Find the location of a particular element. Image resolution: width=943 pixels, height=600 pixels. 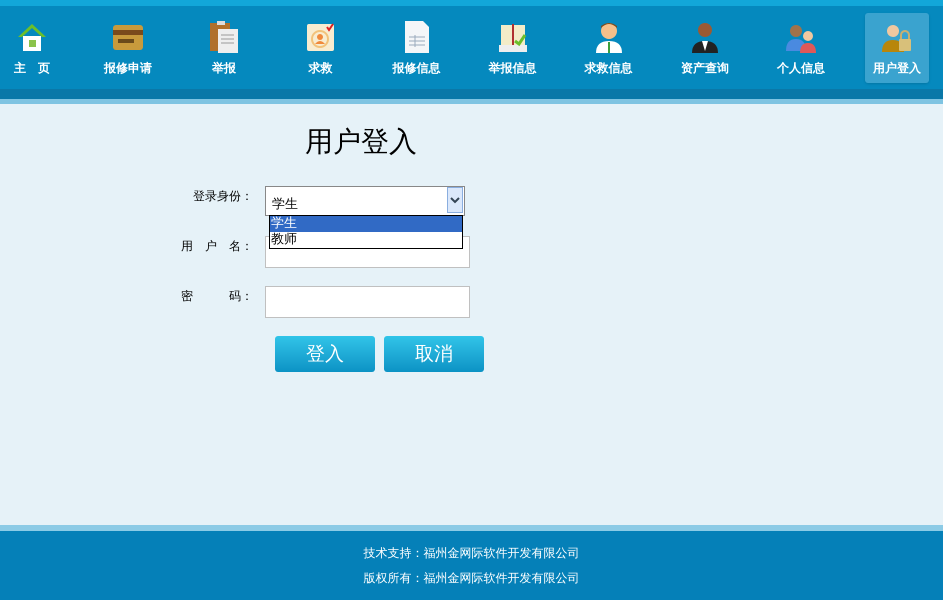

nav-item: 求救信息 is located at coordinates (608, 47).